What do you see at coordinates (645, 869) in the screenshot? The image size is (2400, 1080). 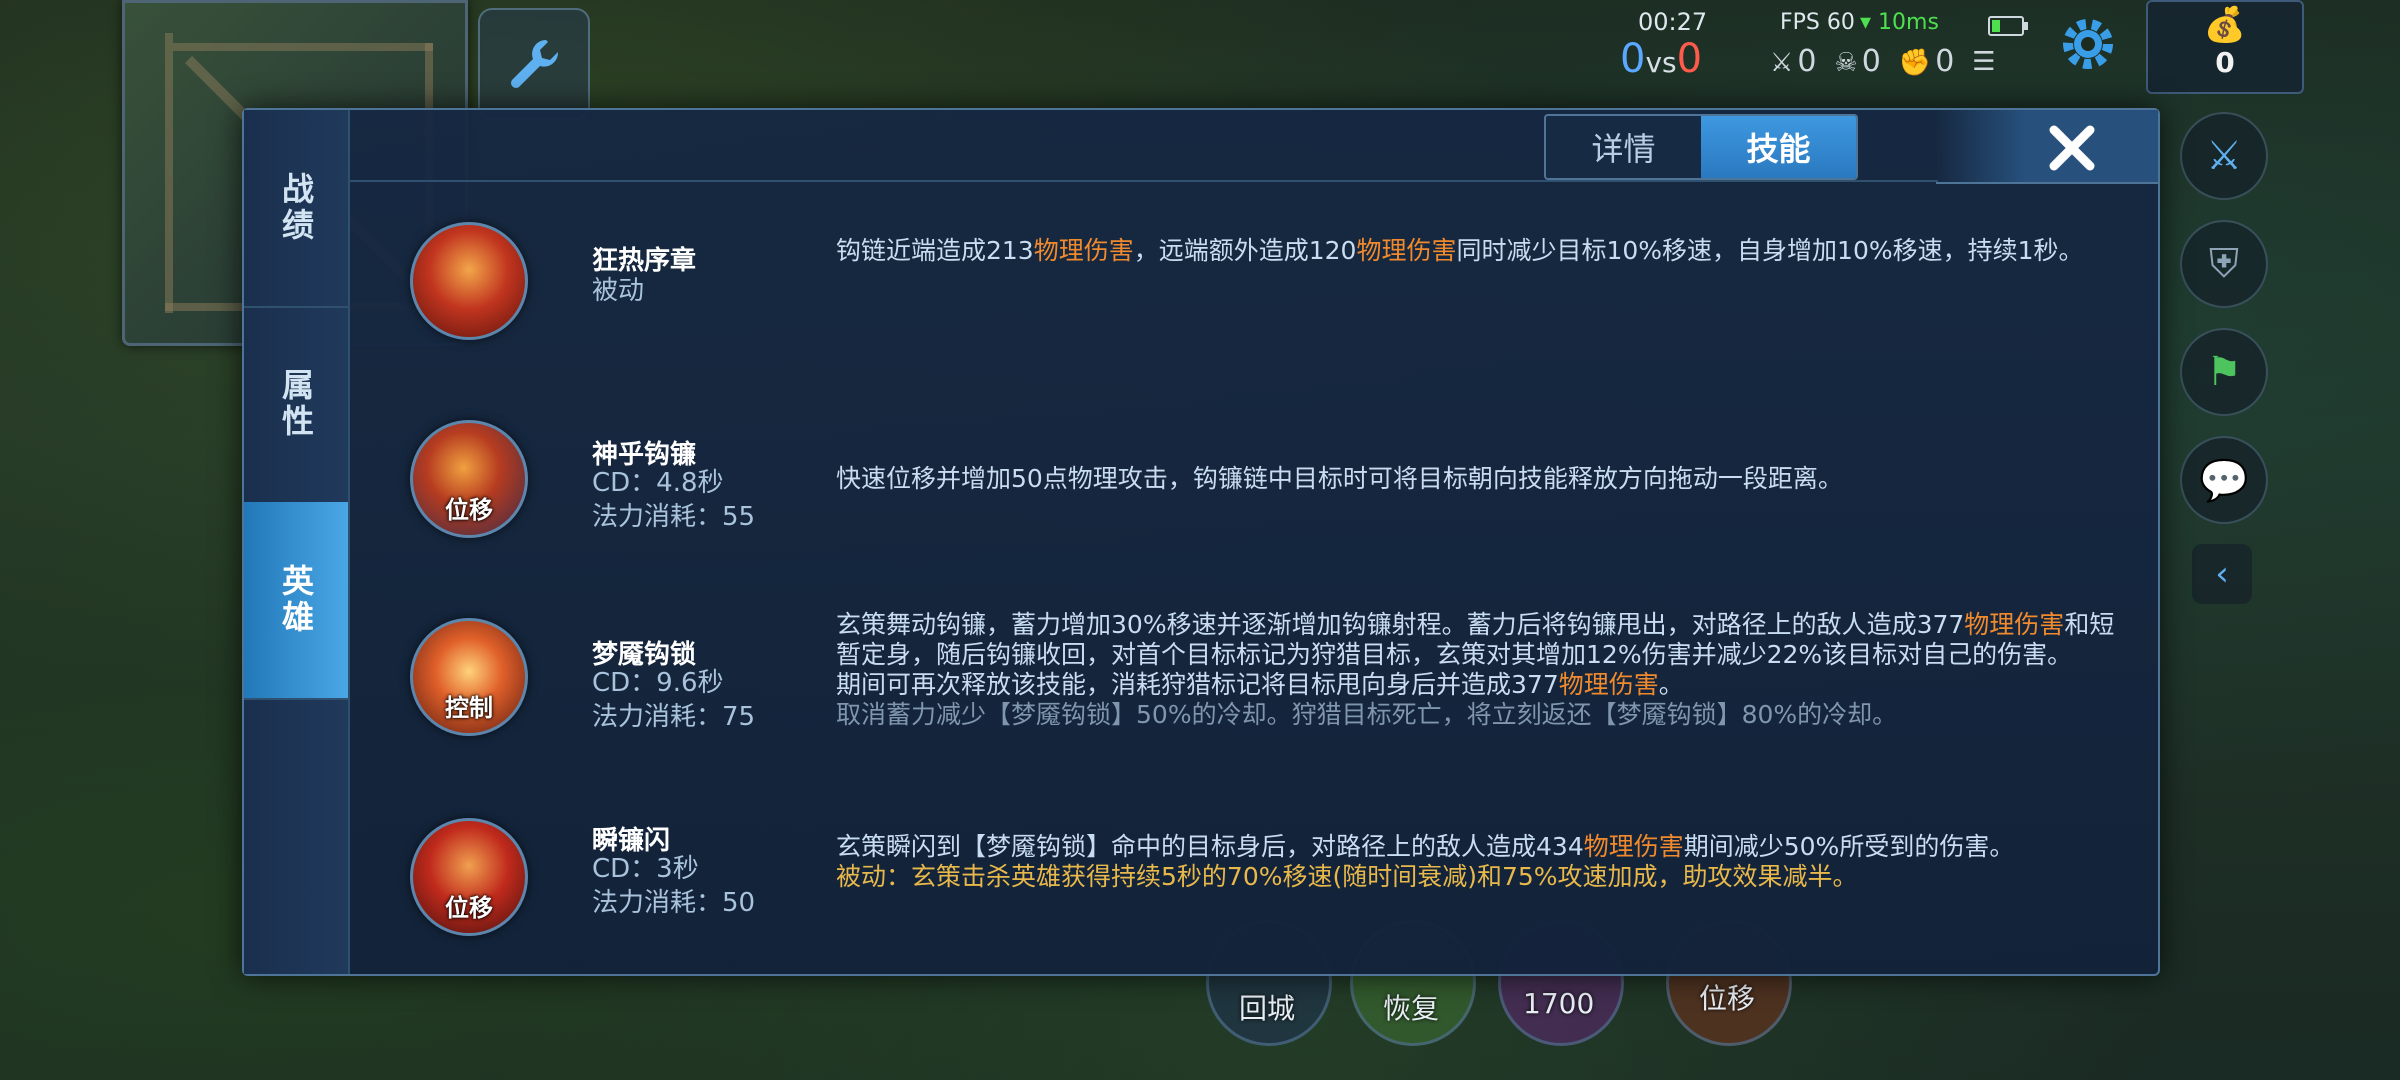 I see `skill-cooldown: CD：3秒` at bounding box center [645, 869].